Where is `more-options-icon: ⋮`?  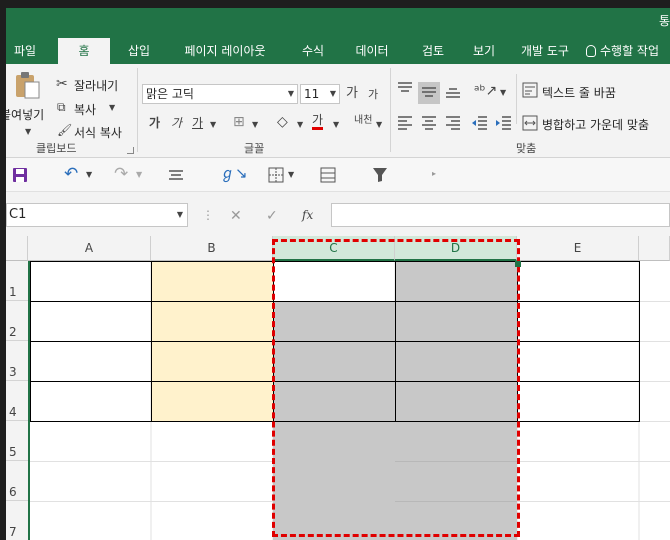
more-options-icon: ⋮ is located at coordinates (208, 215).